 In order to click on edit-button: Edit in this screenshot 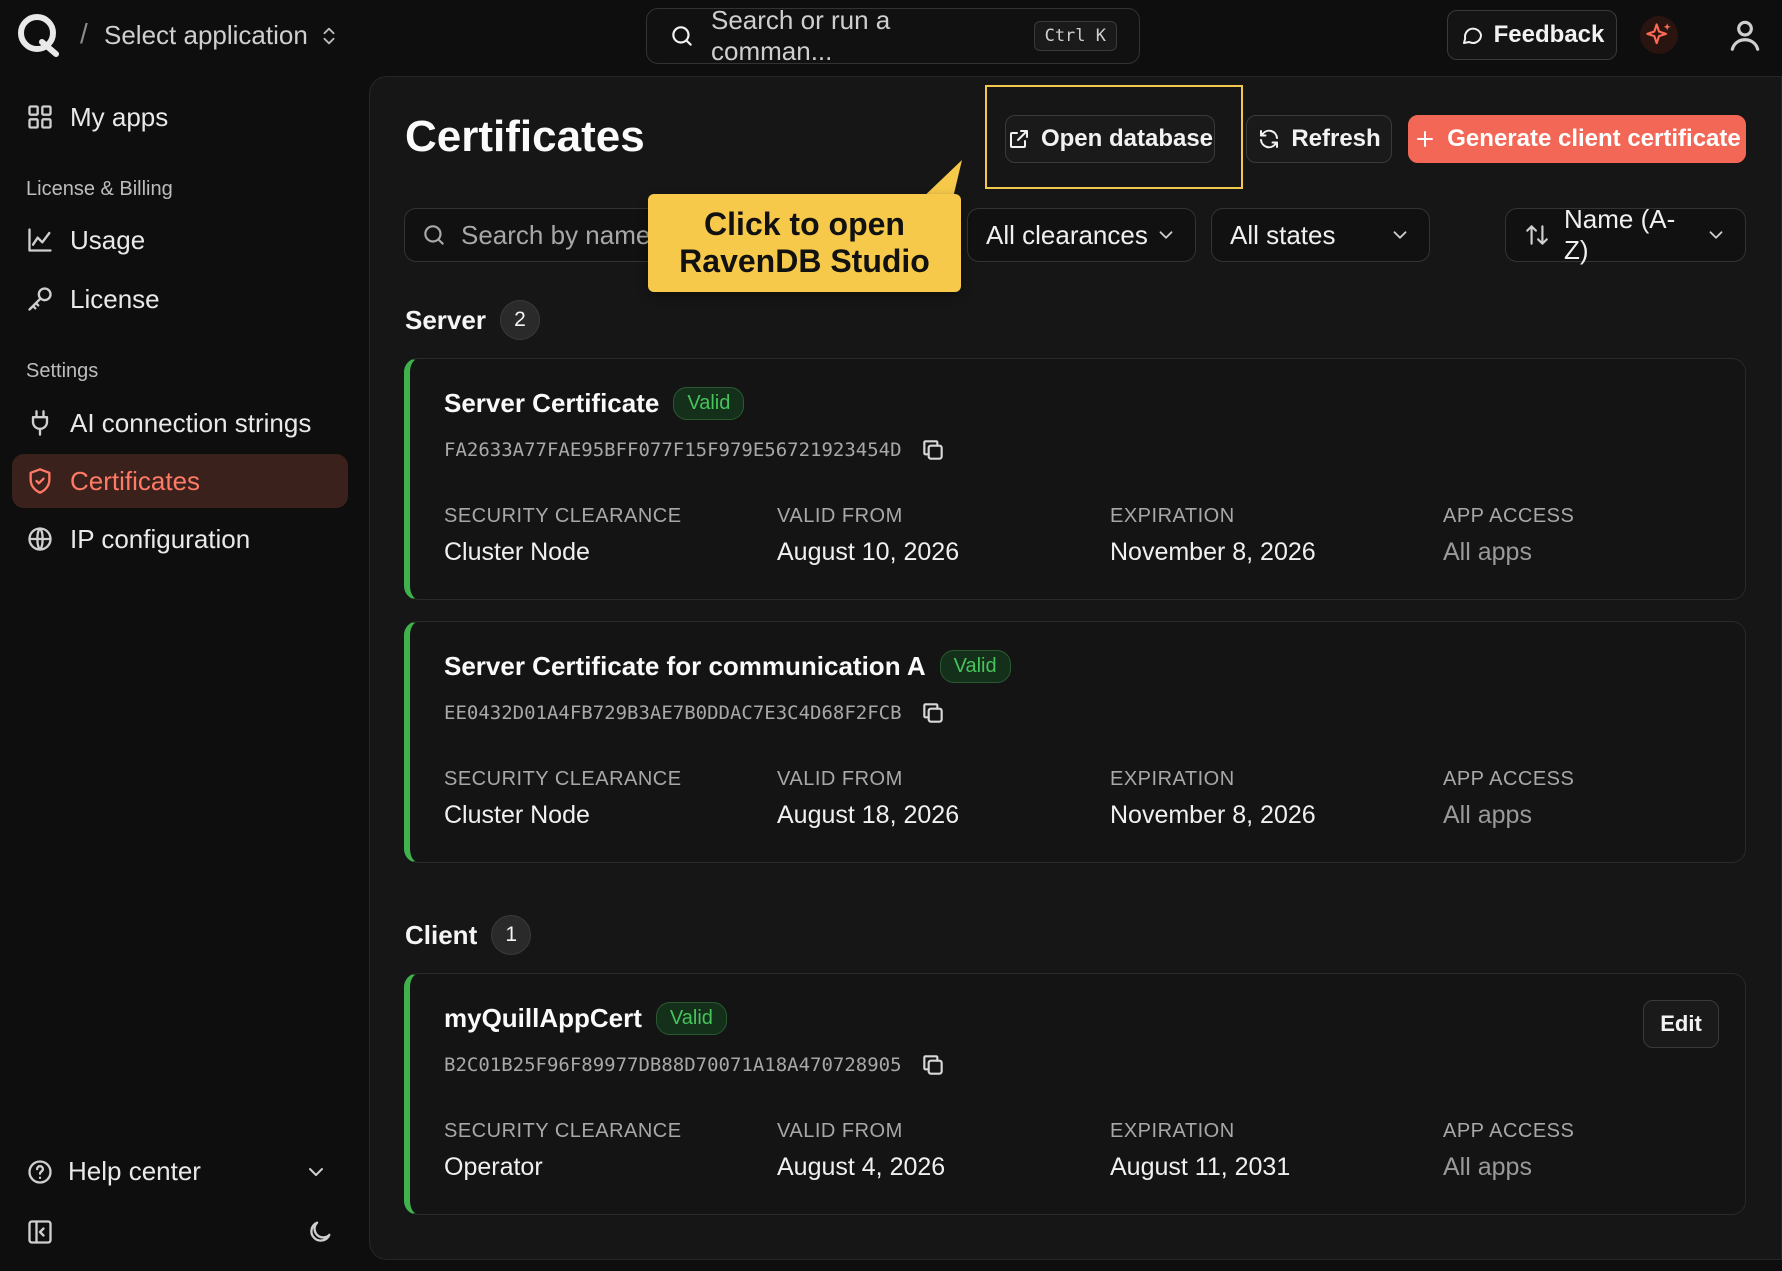, I will do `click(1681, 1024)`.